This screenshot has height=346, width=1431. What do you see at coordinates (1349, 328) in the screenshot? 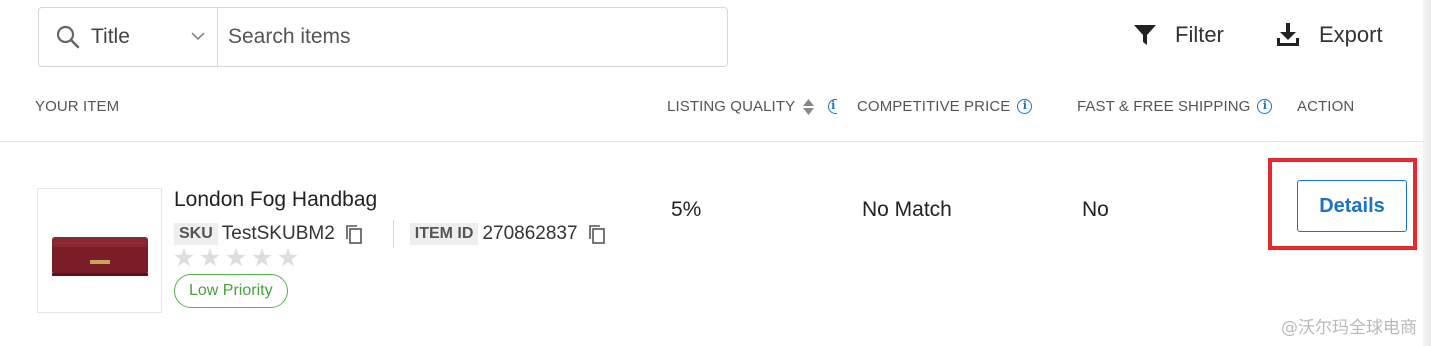
I see `watermark: @沃尔玛全球电商` at bounding box center [1349, 328].